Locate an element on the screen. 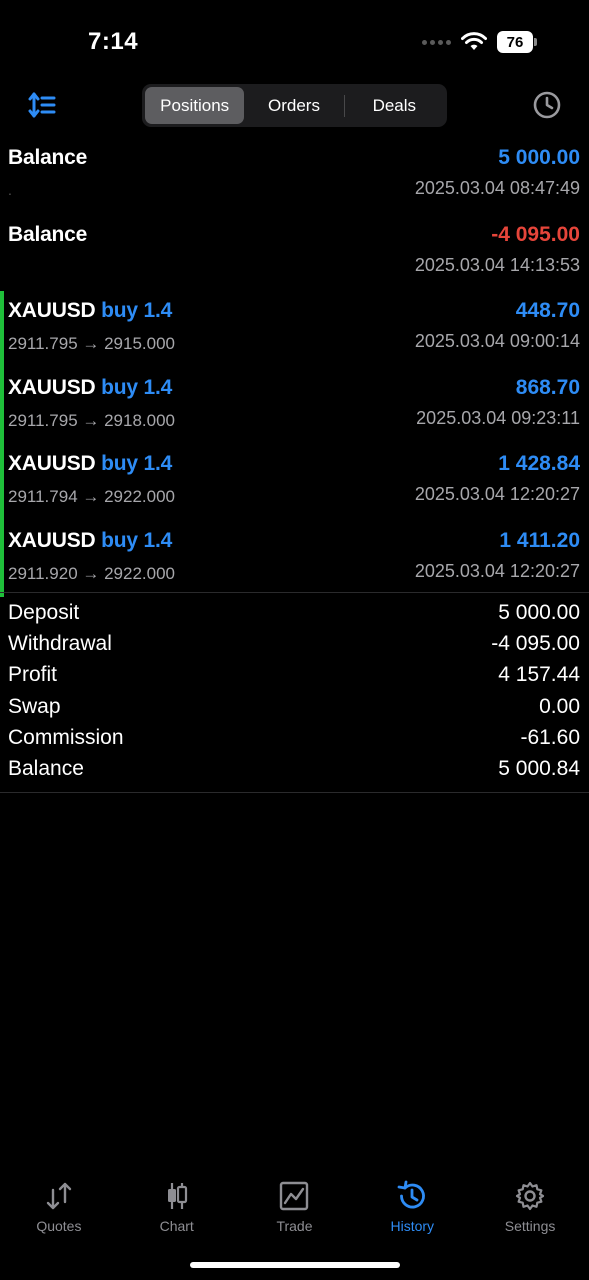 This screenshot has width=589, height=1280. list-divider is located at coordinates (294, 592).